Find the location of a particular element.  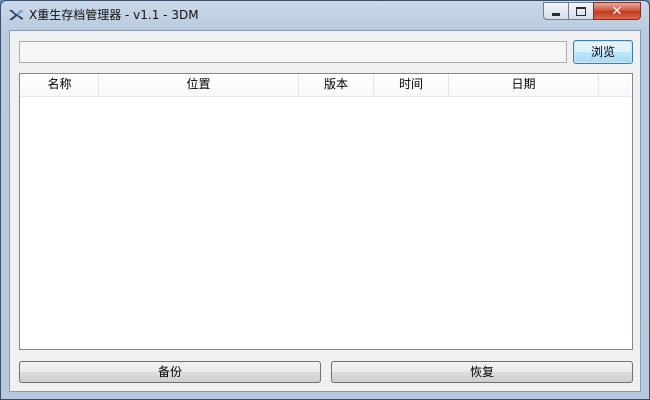

minimize-button is located at coordinates (556, 11).